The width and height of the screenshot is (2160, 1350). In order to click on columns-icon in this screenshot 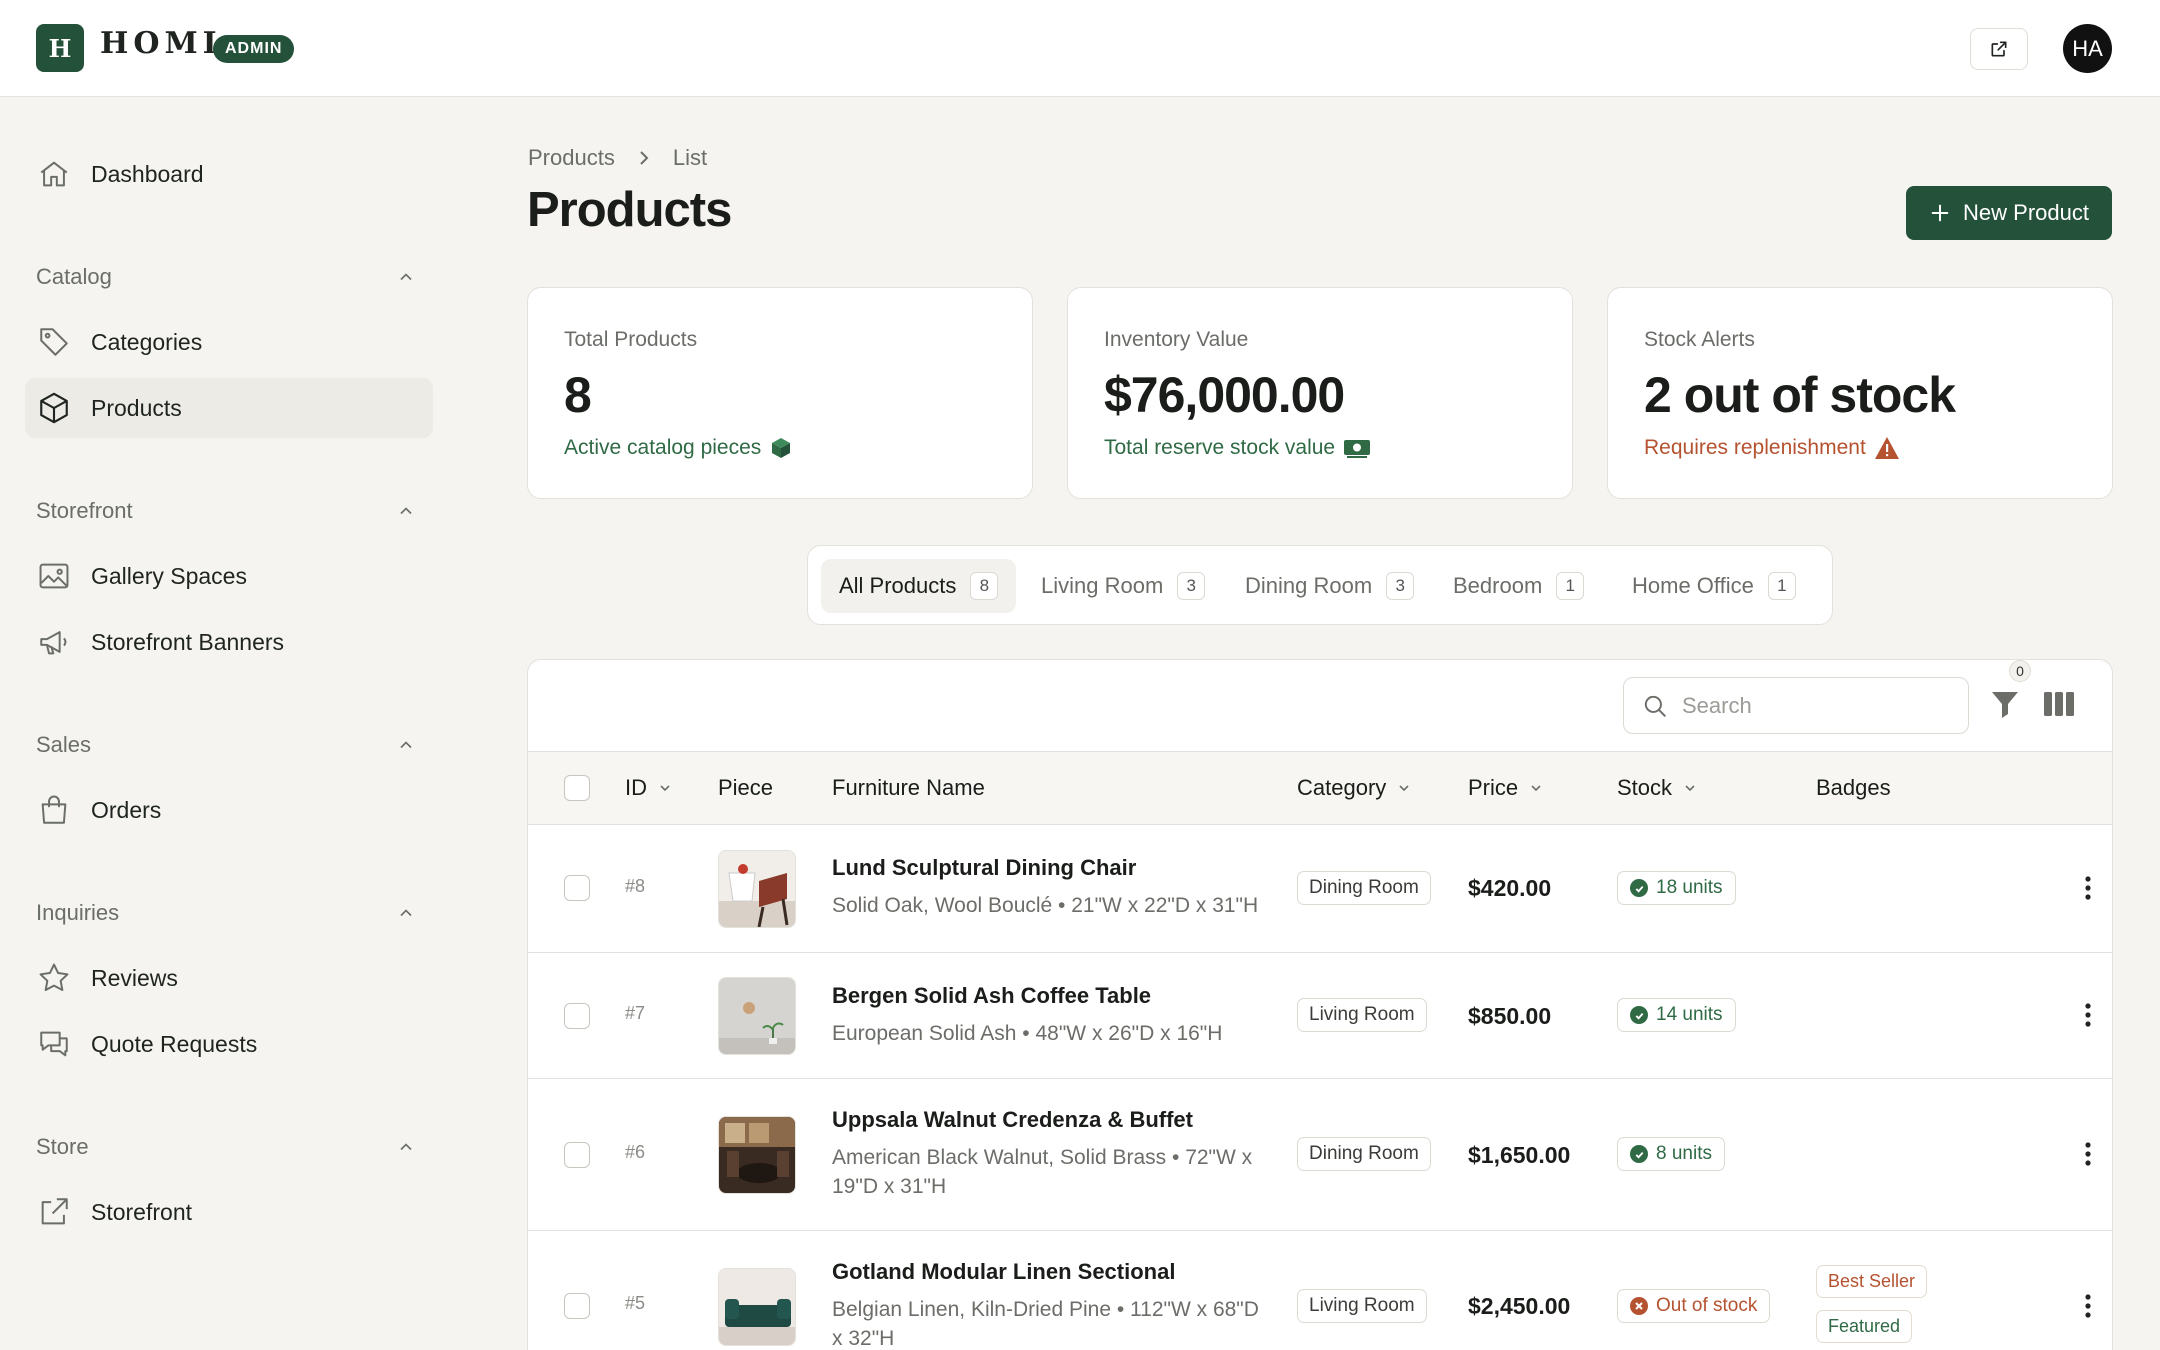, I will do `click(2059, 704)`.